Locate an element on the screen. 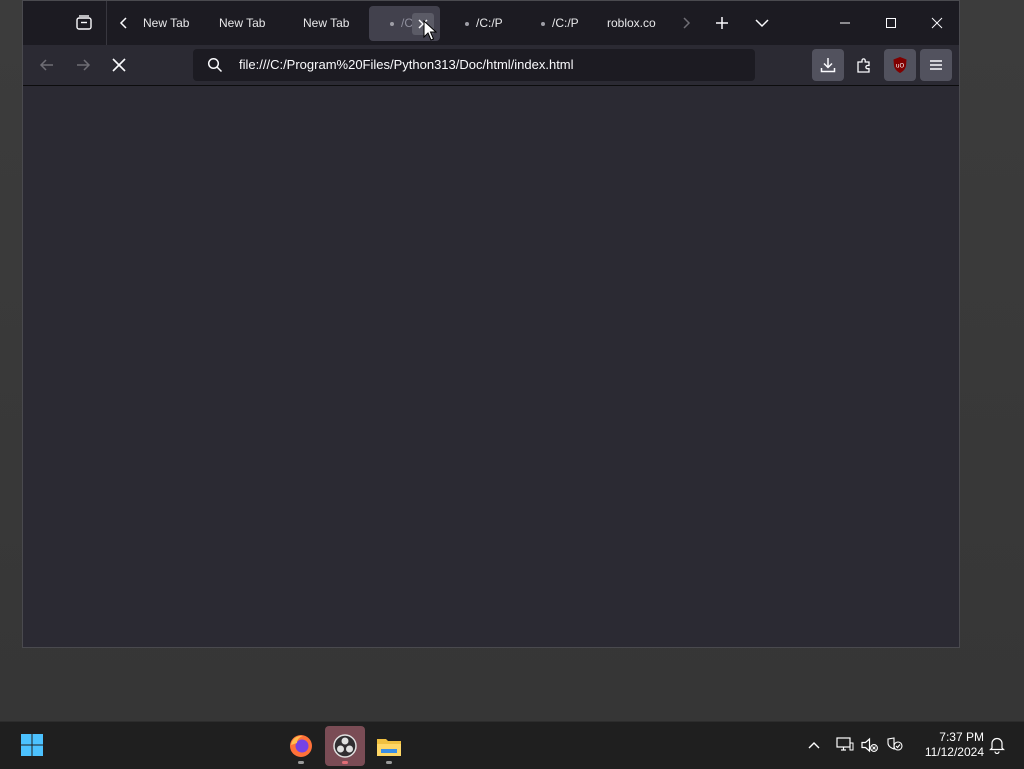 The width and height of the screenshot is (1024, 769). firefox-icon is located at coordinates (301, 746).